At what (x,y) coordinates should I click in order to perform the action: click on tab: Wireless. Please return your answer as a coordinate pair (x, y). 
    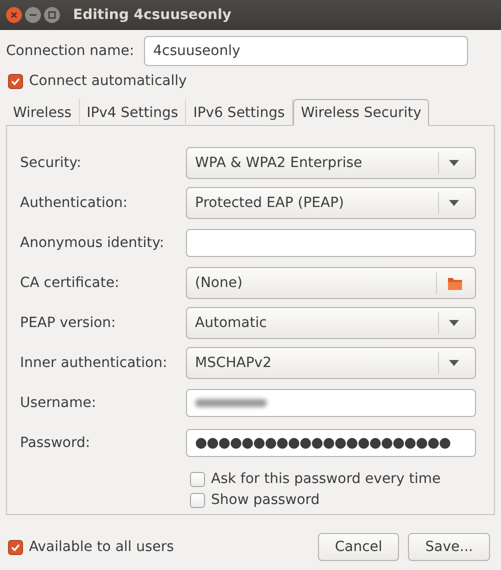
    Looking at the image, I should click on (43, 112).